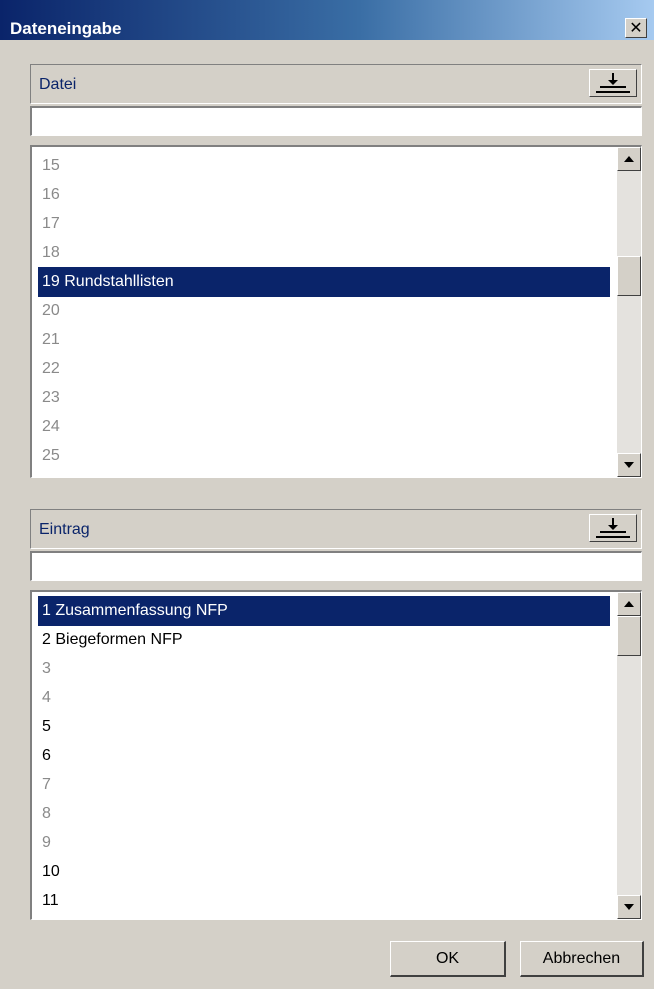 This screenshot has width=654, height=989. What do you see at coordinates (629, 312) in the screenshot?
I see `datei-scrollbar` at bounding box center [629, 312].